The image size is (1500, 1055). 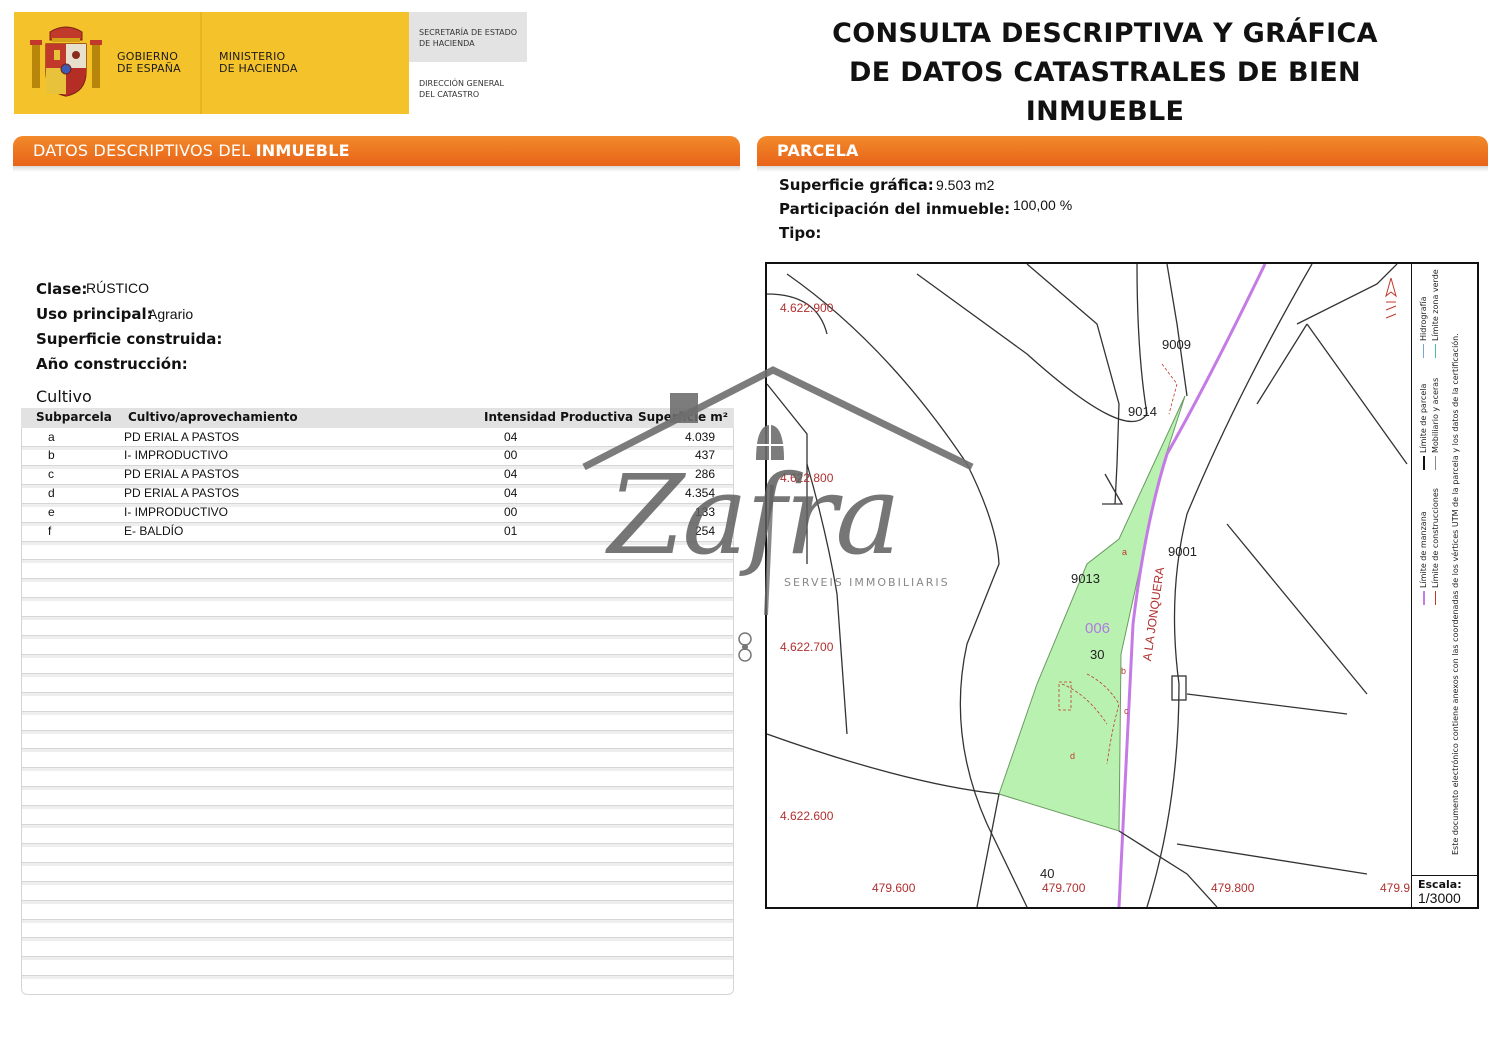 I want to click on subparcela-cell: a, so click(x=51, y=437).